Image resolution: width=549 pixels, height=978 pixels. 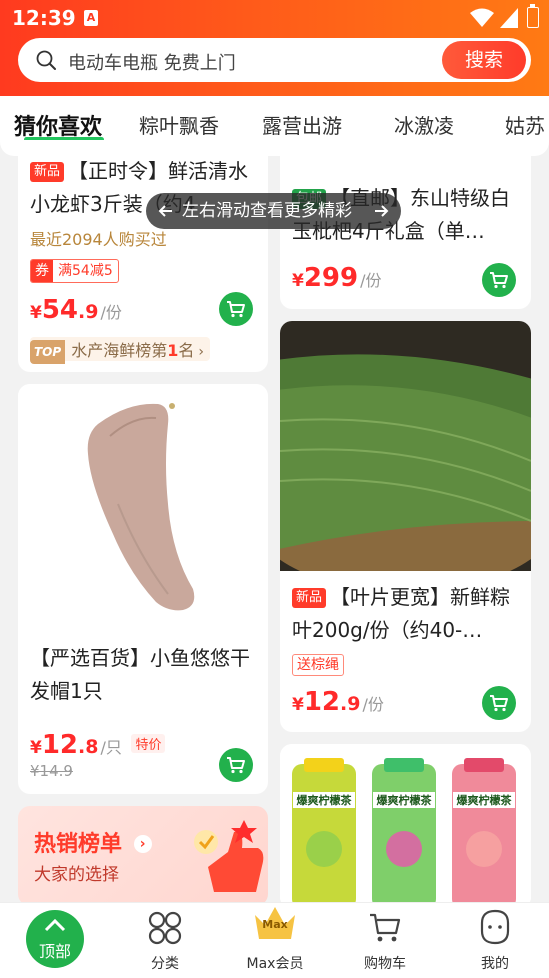 I want to click on sales-text: 最近2094人购买过, so click(x=98, y=239).